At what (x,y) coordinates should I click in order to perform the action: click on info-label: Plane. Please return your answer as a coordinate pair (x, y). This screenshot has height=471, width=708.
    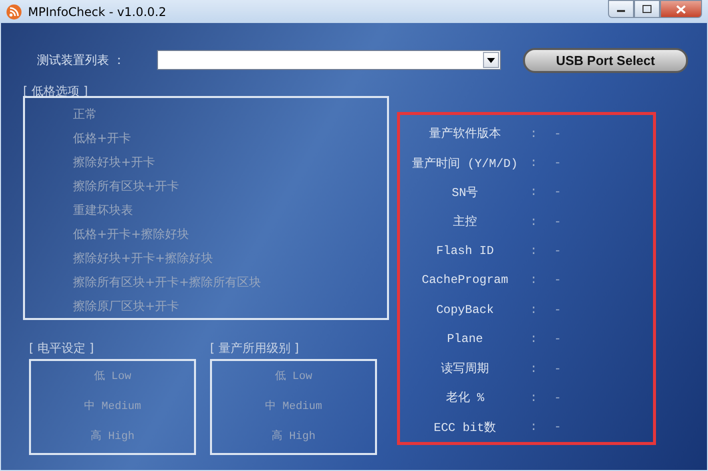
    Looking at the image, I should click on (465, 339).